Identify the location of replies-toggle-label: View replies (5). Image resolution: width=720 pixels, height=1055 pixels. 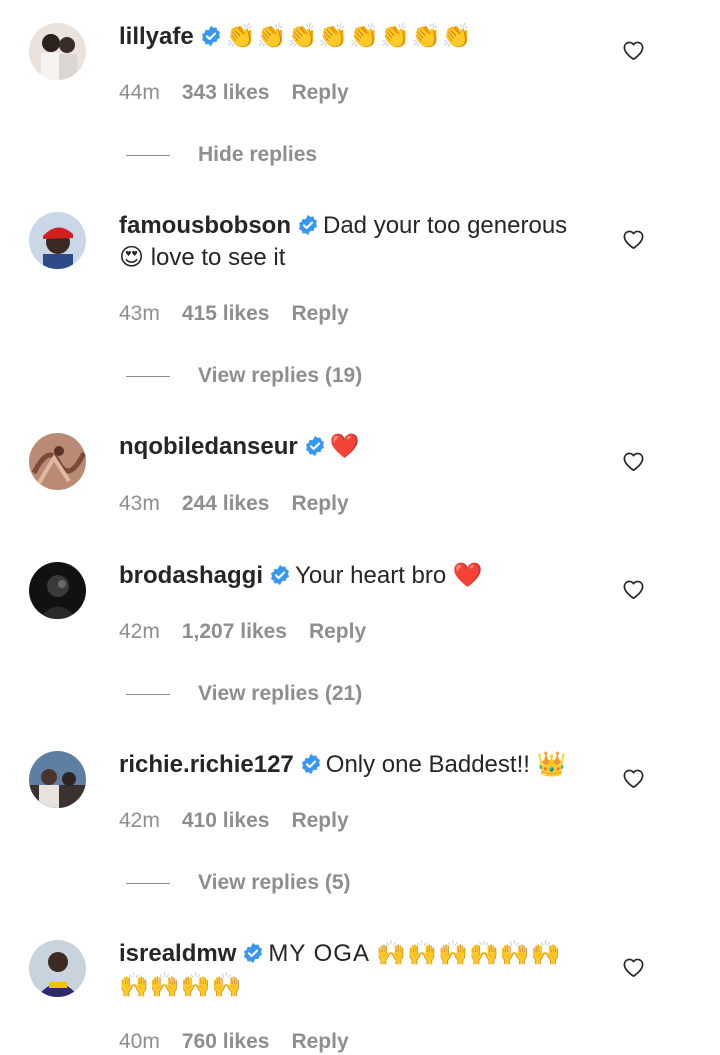
(274, 882).